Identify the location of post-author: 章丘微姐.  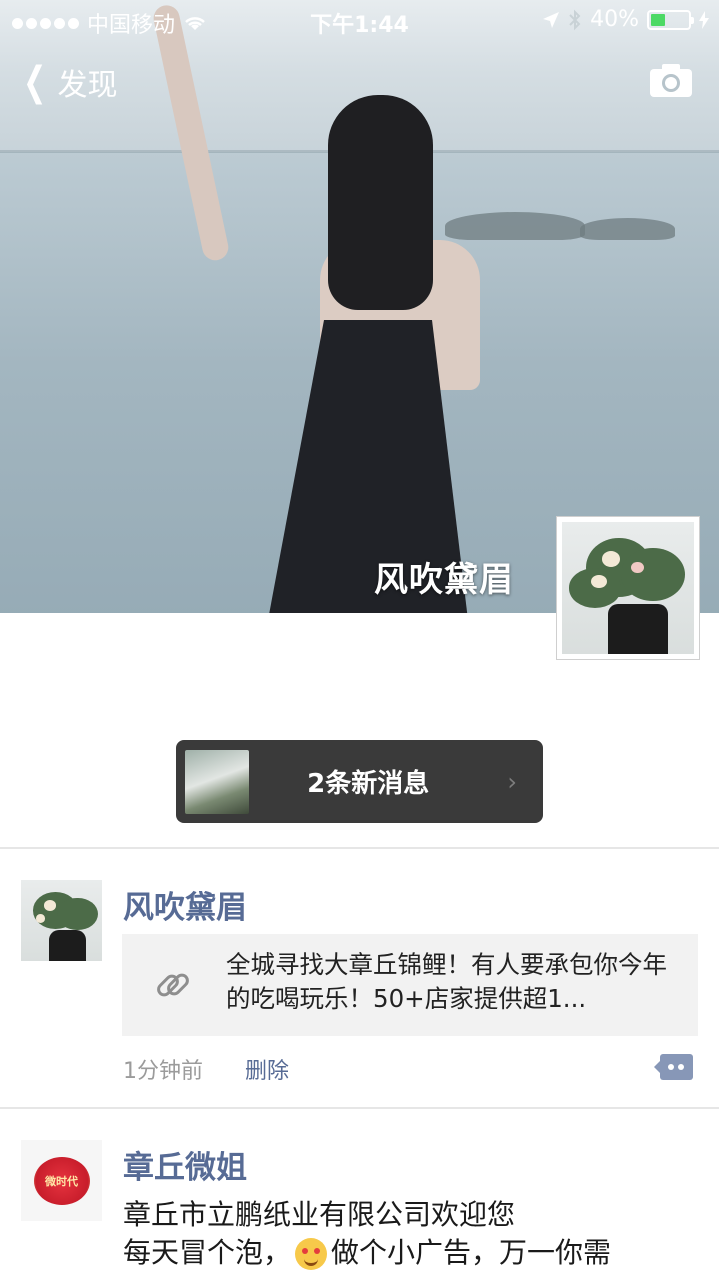
(185, 1164).